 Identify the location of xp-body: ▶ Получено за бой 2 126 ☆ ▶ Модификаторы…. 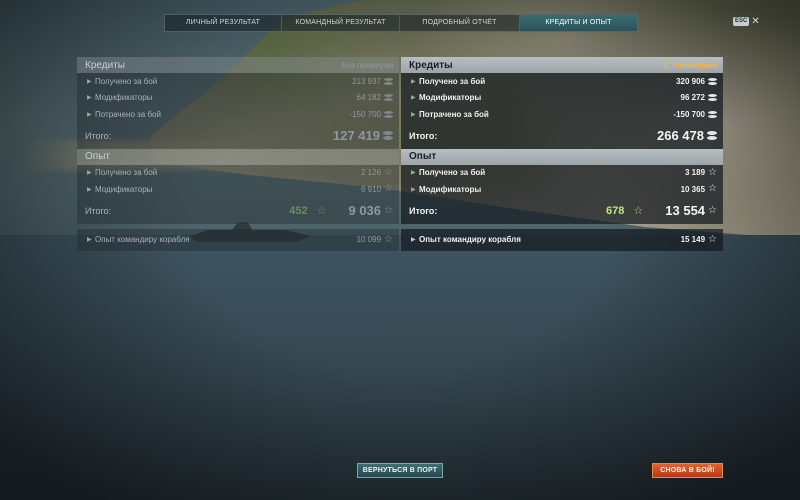
(238, 194).